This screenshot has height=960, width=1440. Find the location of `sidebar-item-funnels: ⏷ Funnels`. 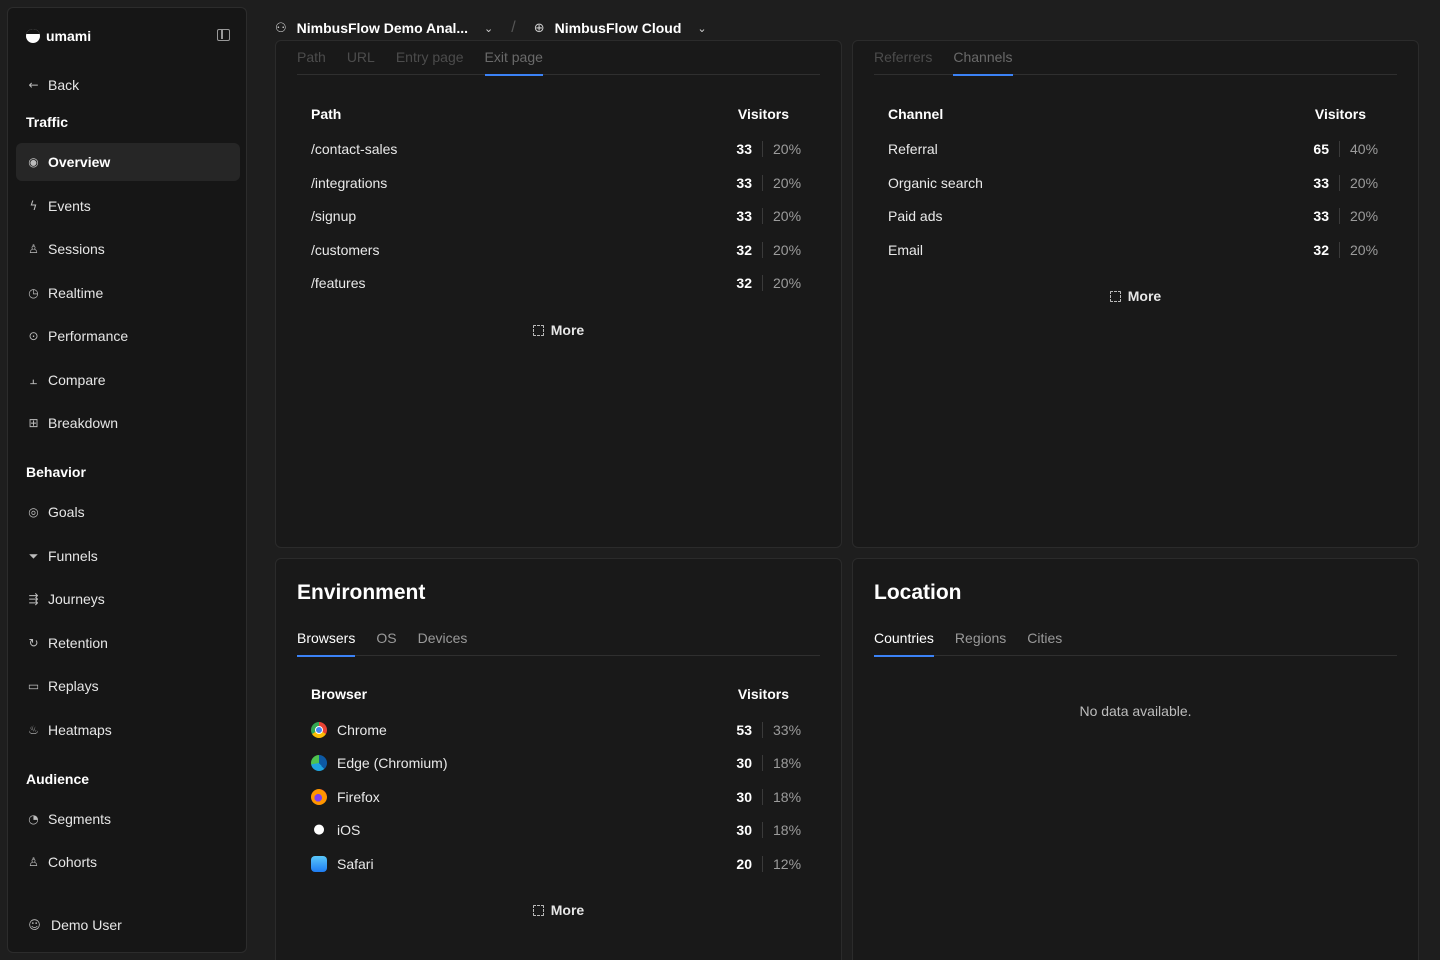

sidebar-item-funnels: ⏷ Funnels is located at coordinates (128, 556).